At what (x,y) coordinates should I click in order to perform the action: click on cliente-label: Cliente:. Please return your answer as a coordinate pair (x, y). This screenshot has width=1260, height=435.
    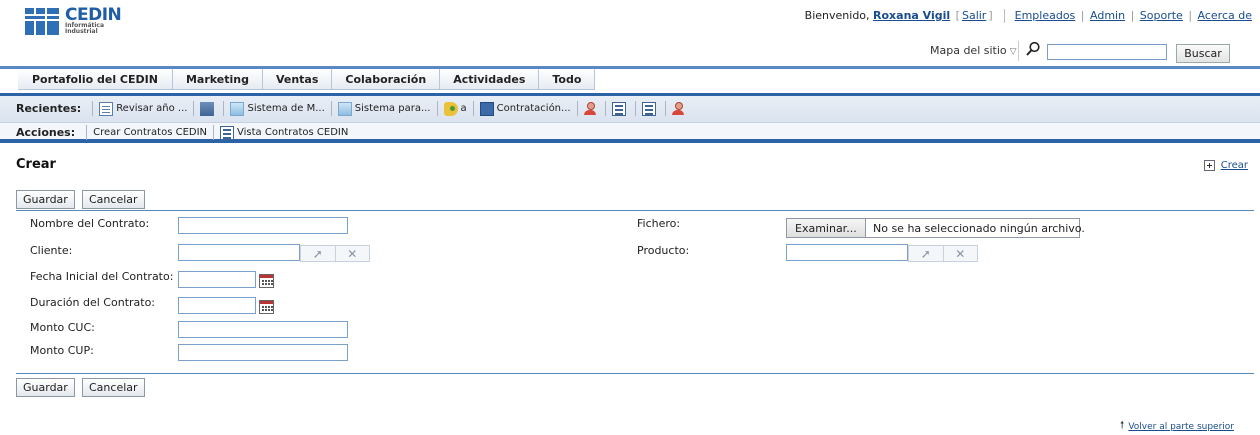
    Looking at the image, I should click on (51, 250).